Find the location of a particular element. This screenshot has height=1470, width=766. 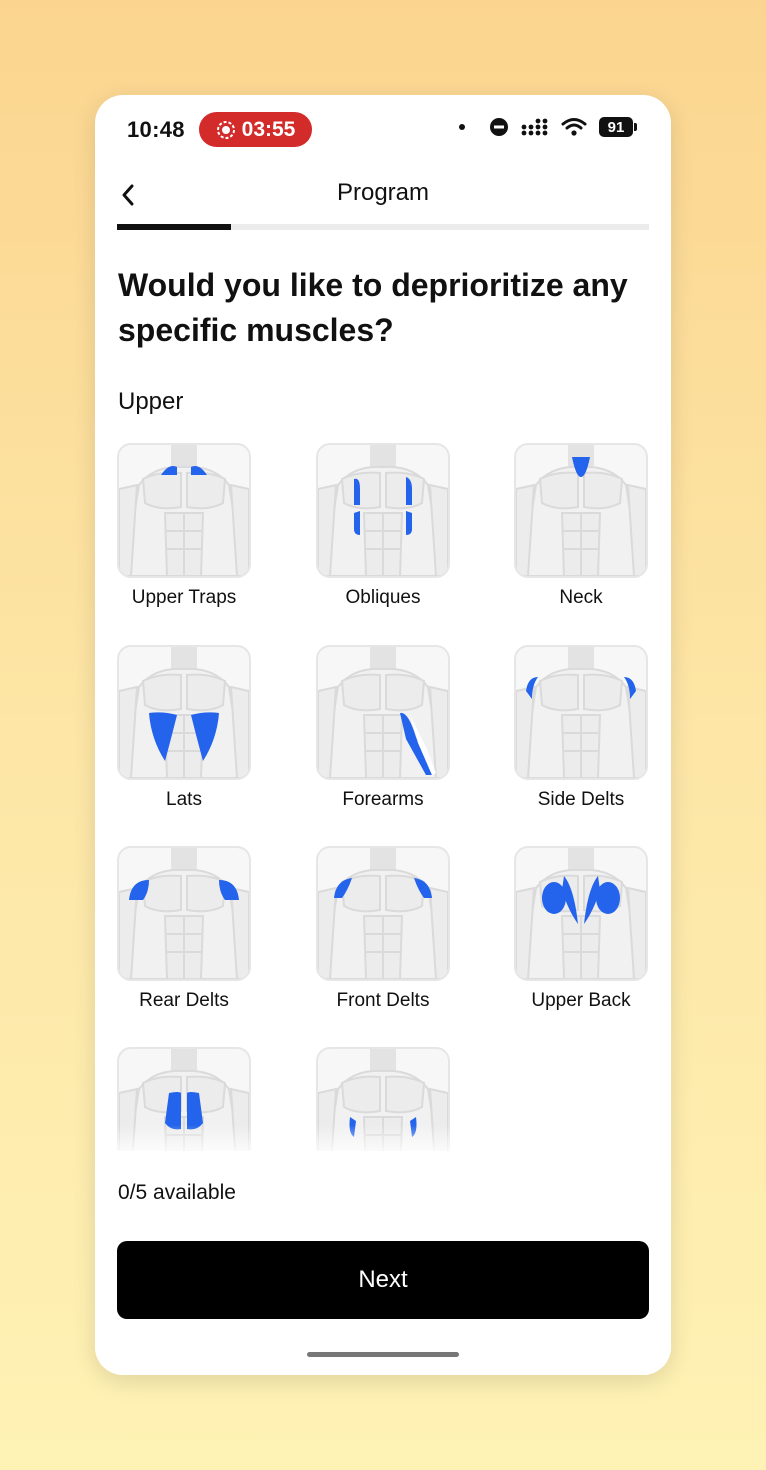

status-time: 10:48 is located at coordinates (156, 129).